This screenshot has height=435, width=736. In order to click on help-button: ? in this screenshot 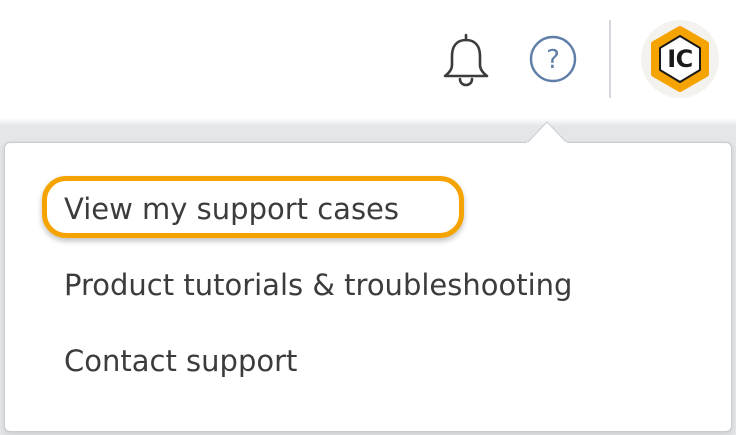, I will do `click(553, 59)`.